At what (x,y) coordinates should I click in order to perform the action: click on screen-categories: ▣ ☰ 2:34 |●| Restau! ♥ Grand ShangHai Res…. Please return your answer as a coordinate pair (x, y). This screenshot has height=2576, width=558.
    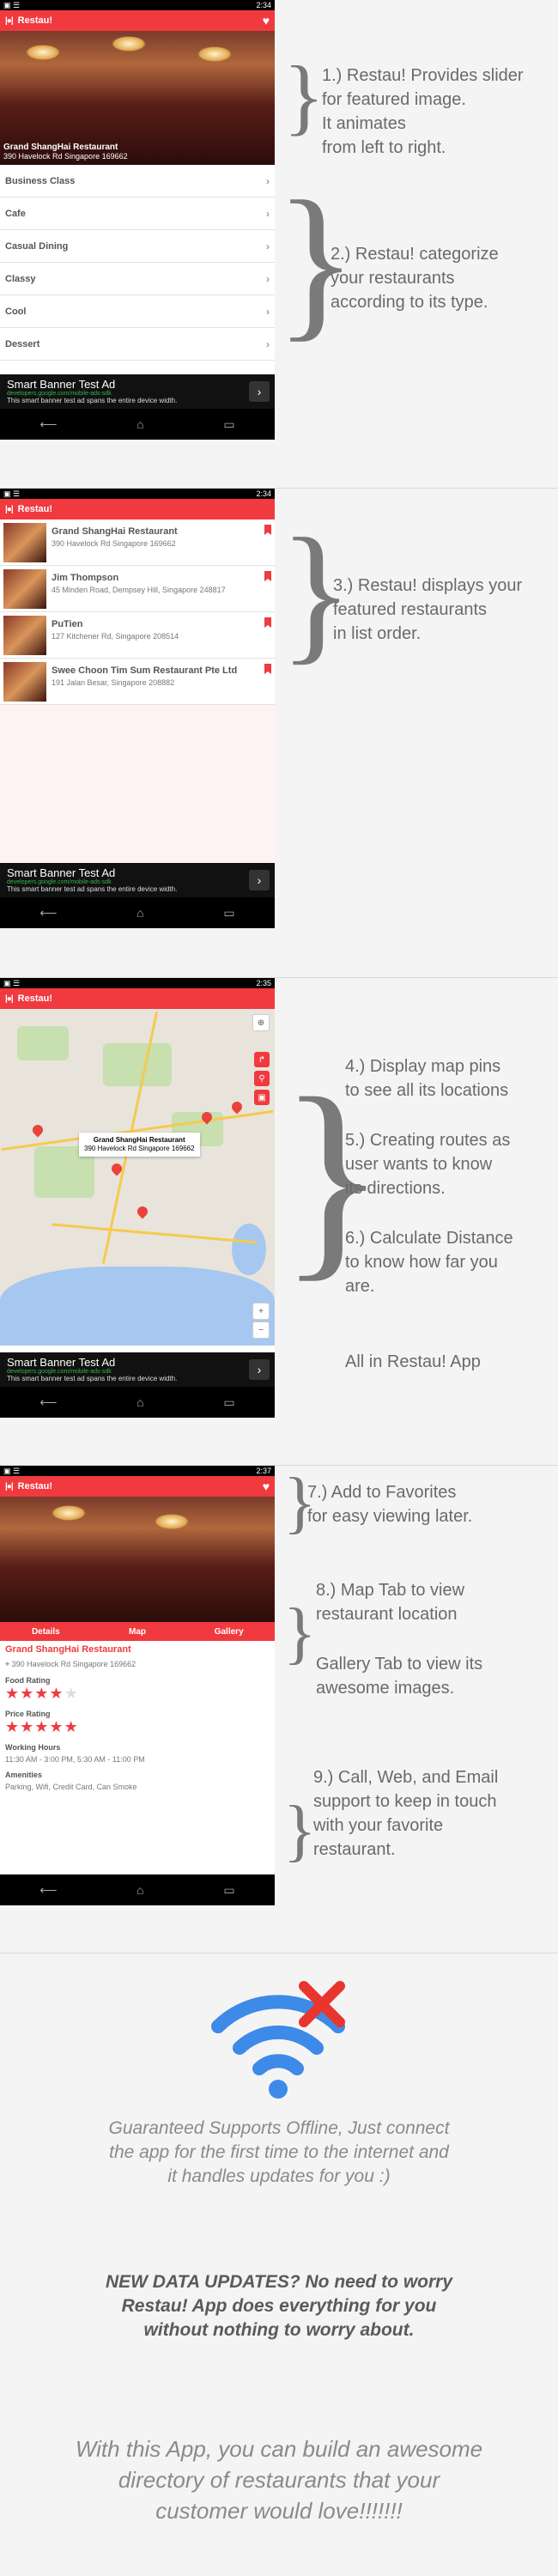
    Looking at the image, I should click on (137, 220).